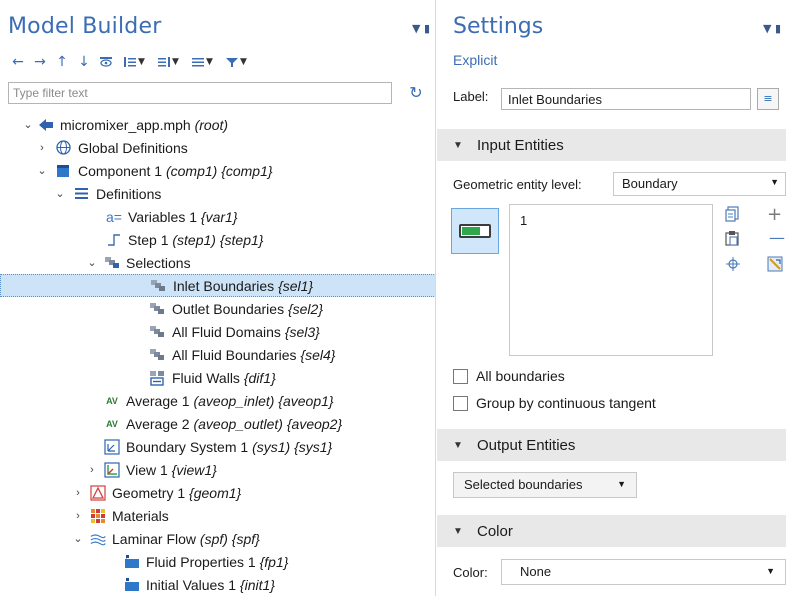  Describe the element at coordinates (98, 492) in the screenshot. I see `geometry-icon` at that location.